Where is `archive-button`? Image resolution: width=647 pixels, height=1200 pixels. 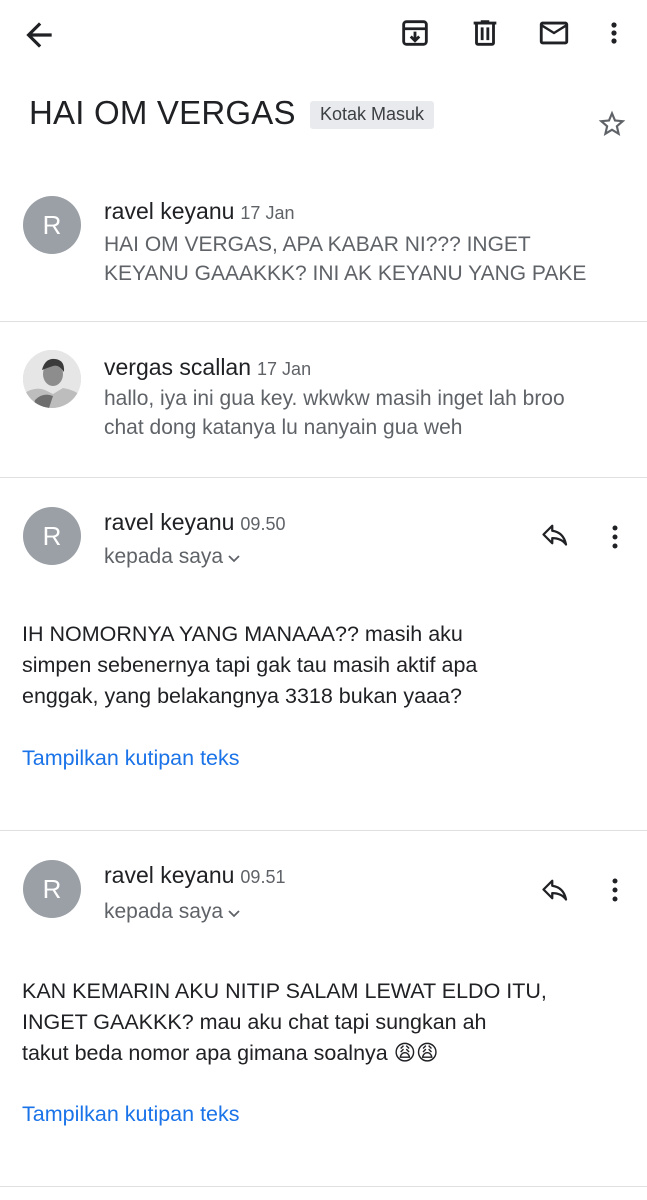 archive-button is located at coordinates (415, 33).